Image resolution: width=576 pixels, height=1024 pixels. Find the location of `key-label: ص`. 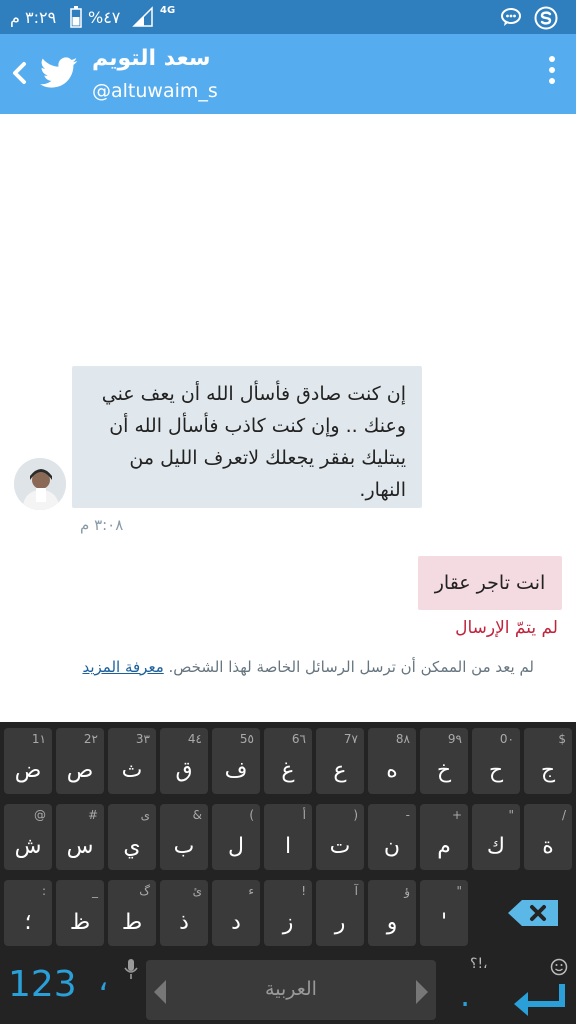

key-label: ص is located at coordinates (80, 770).